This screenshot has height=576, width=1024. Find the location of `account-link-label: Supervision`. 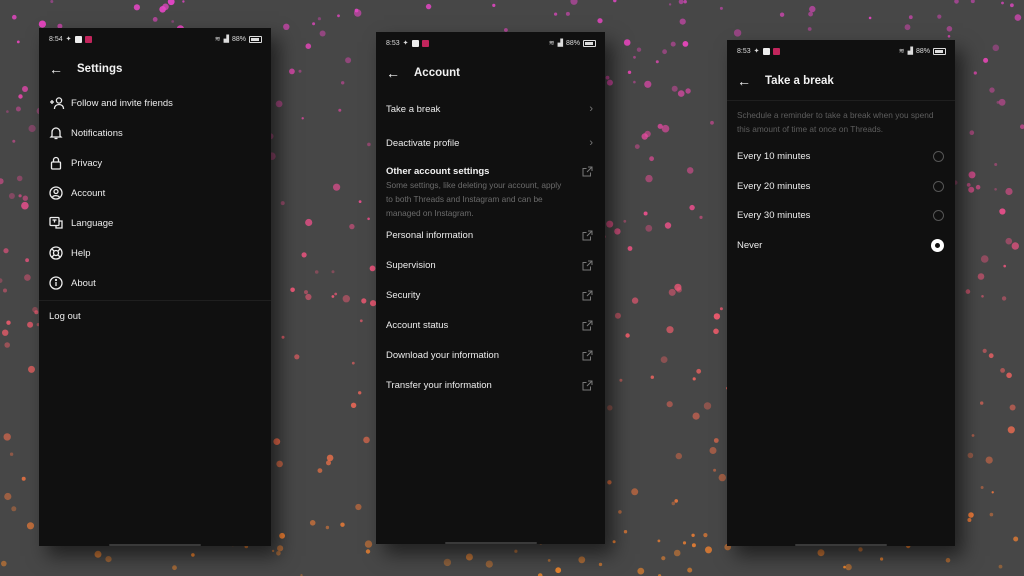

account-link-label: Supervision is located at coordinates (411, 265).